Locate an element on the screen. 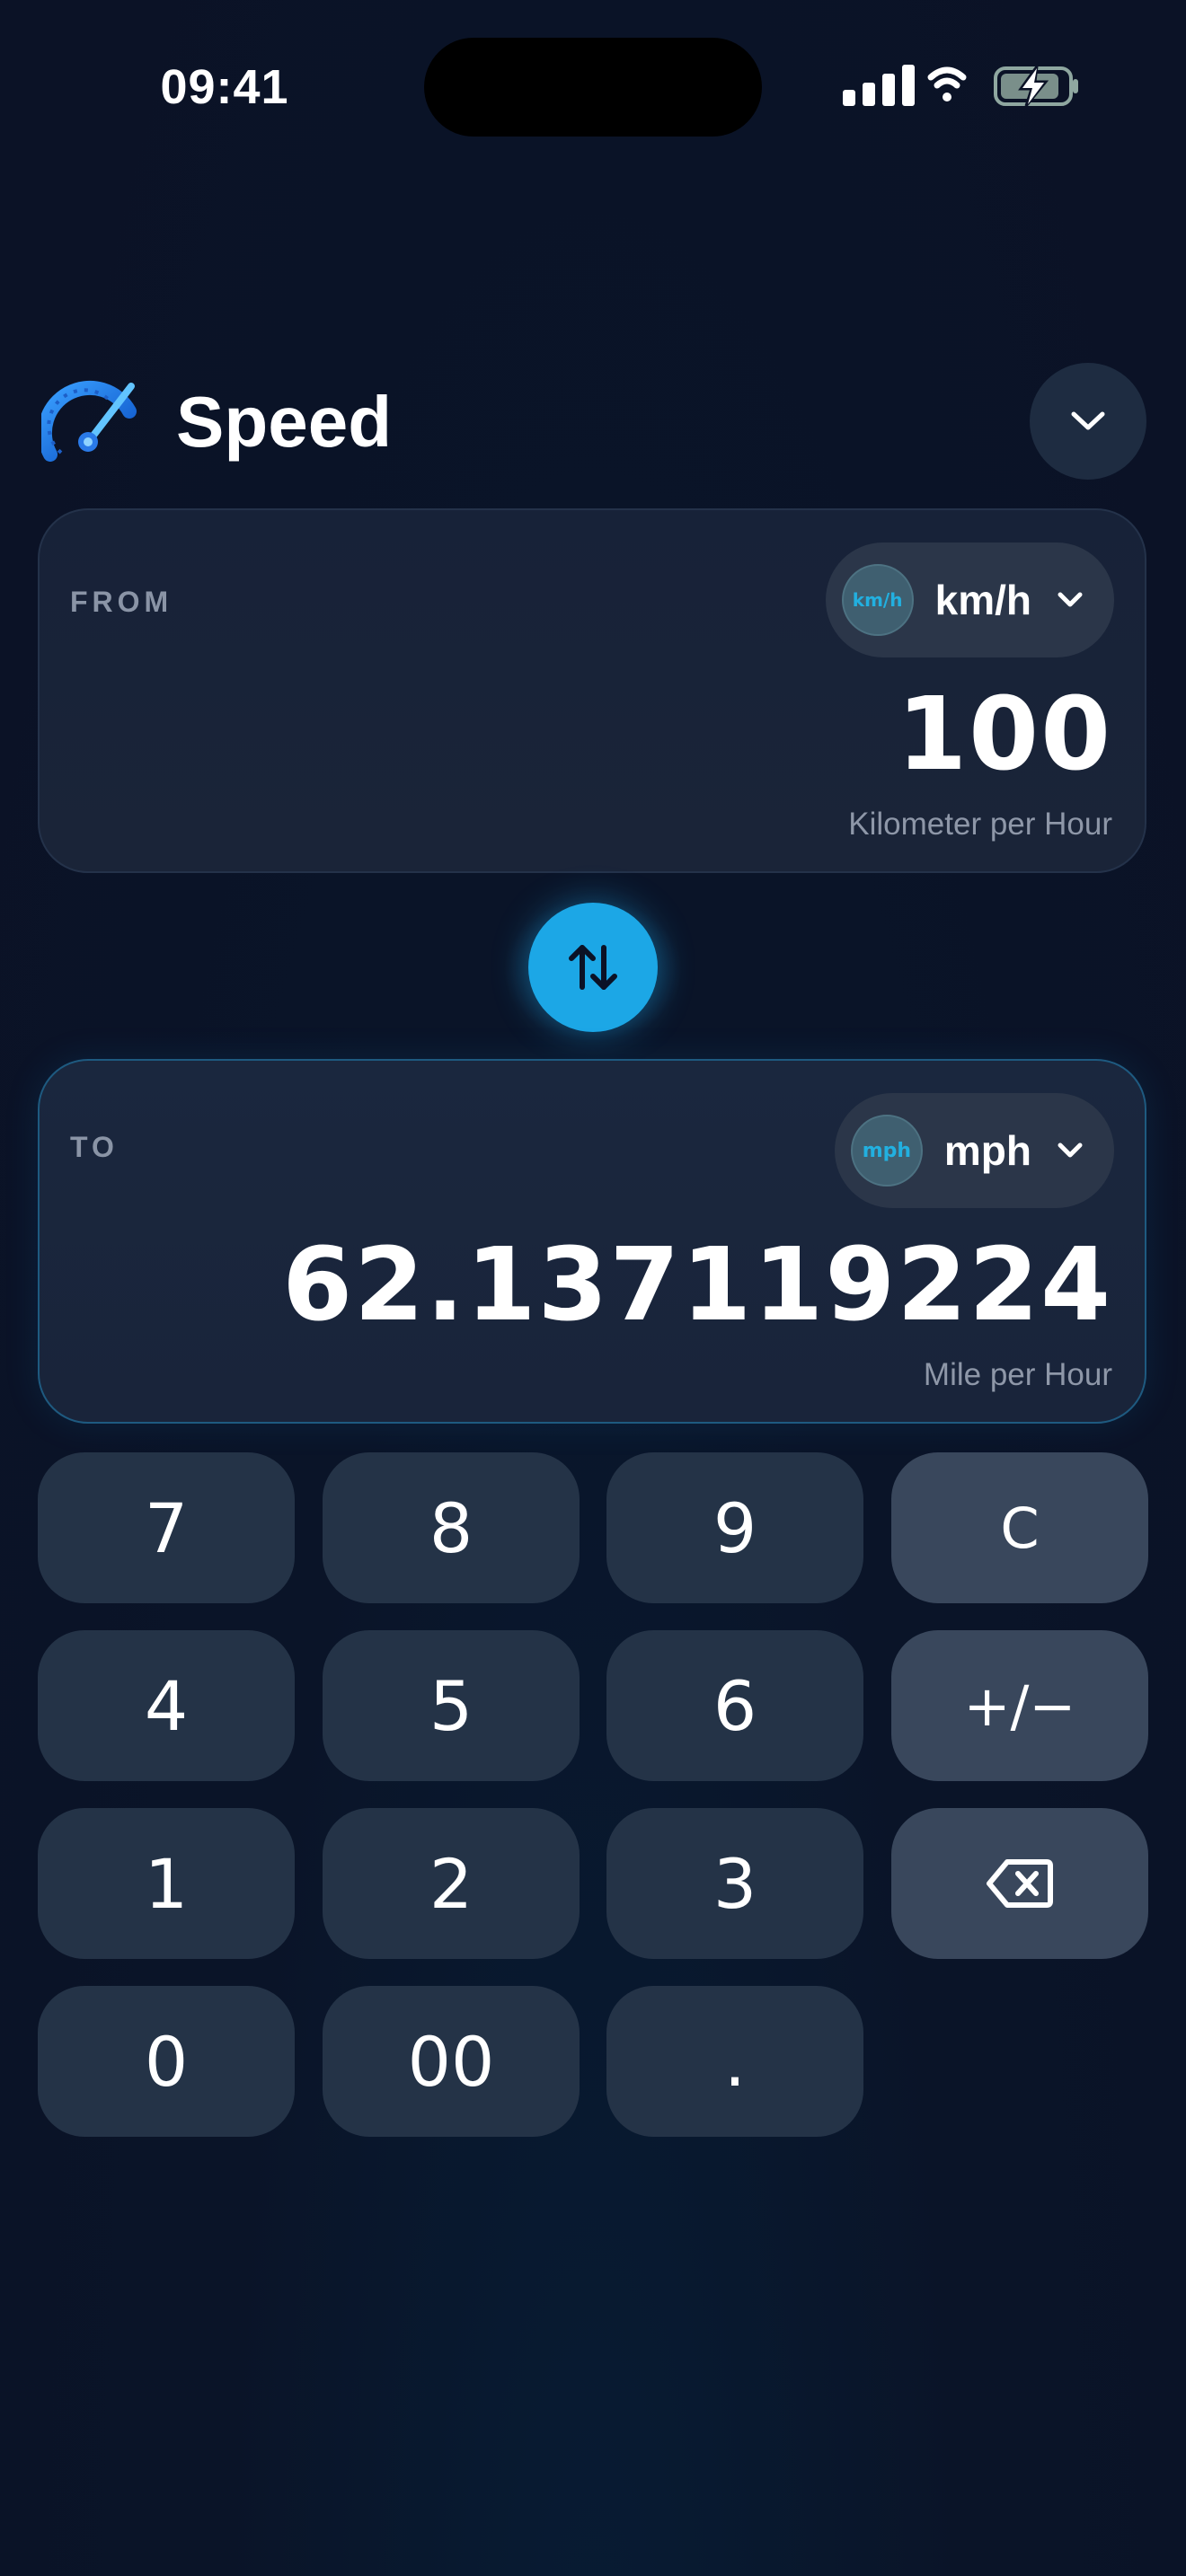  key-decimal: . is located at coordinates (734, 2061).